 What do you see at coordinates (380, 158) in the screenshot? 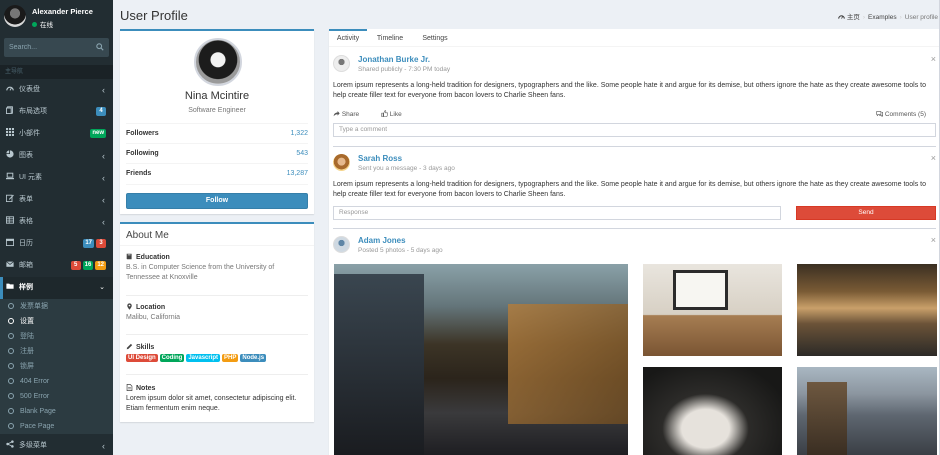
I see `post-author: Sarah Ross` at bounding box center [380, 158].